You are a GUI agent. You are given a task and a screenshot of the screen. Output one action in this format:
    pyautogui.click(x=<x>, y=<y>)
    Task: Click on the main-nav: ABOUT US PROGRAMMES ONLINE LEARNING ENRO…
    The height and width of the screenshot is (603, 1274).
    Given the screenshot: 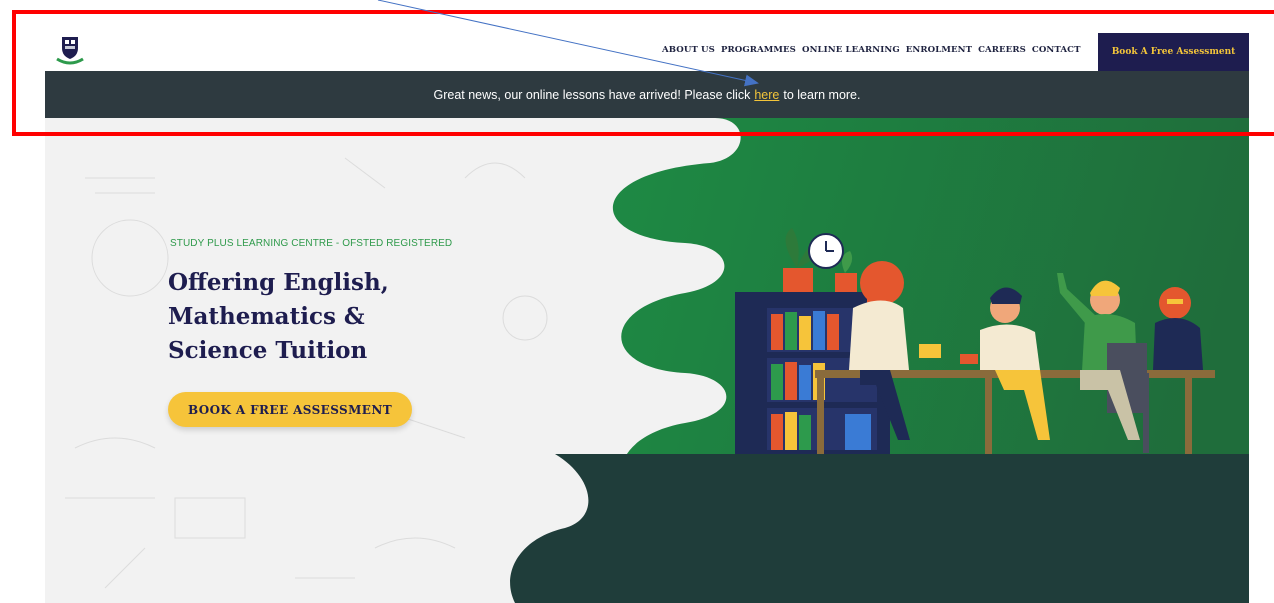 What is the action you would take?
    pyautogui.click(x=871, y=50)
    